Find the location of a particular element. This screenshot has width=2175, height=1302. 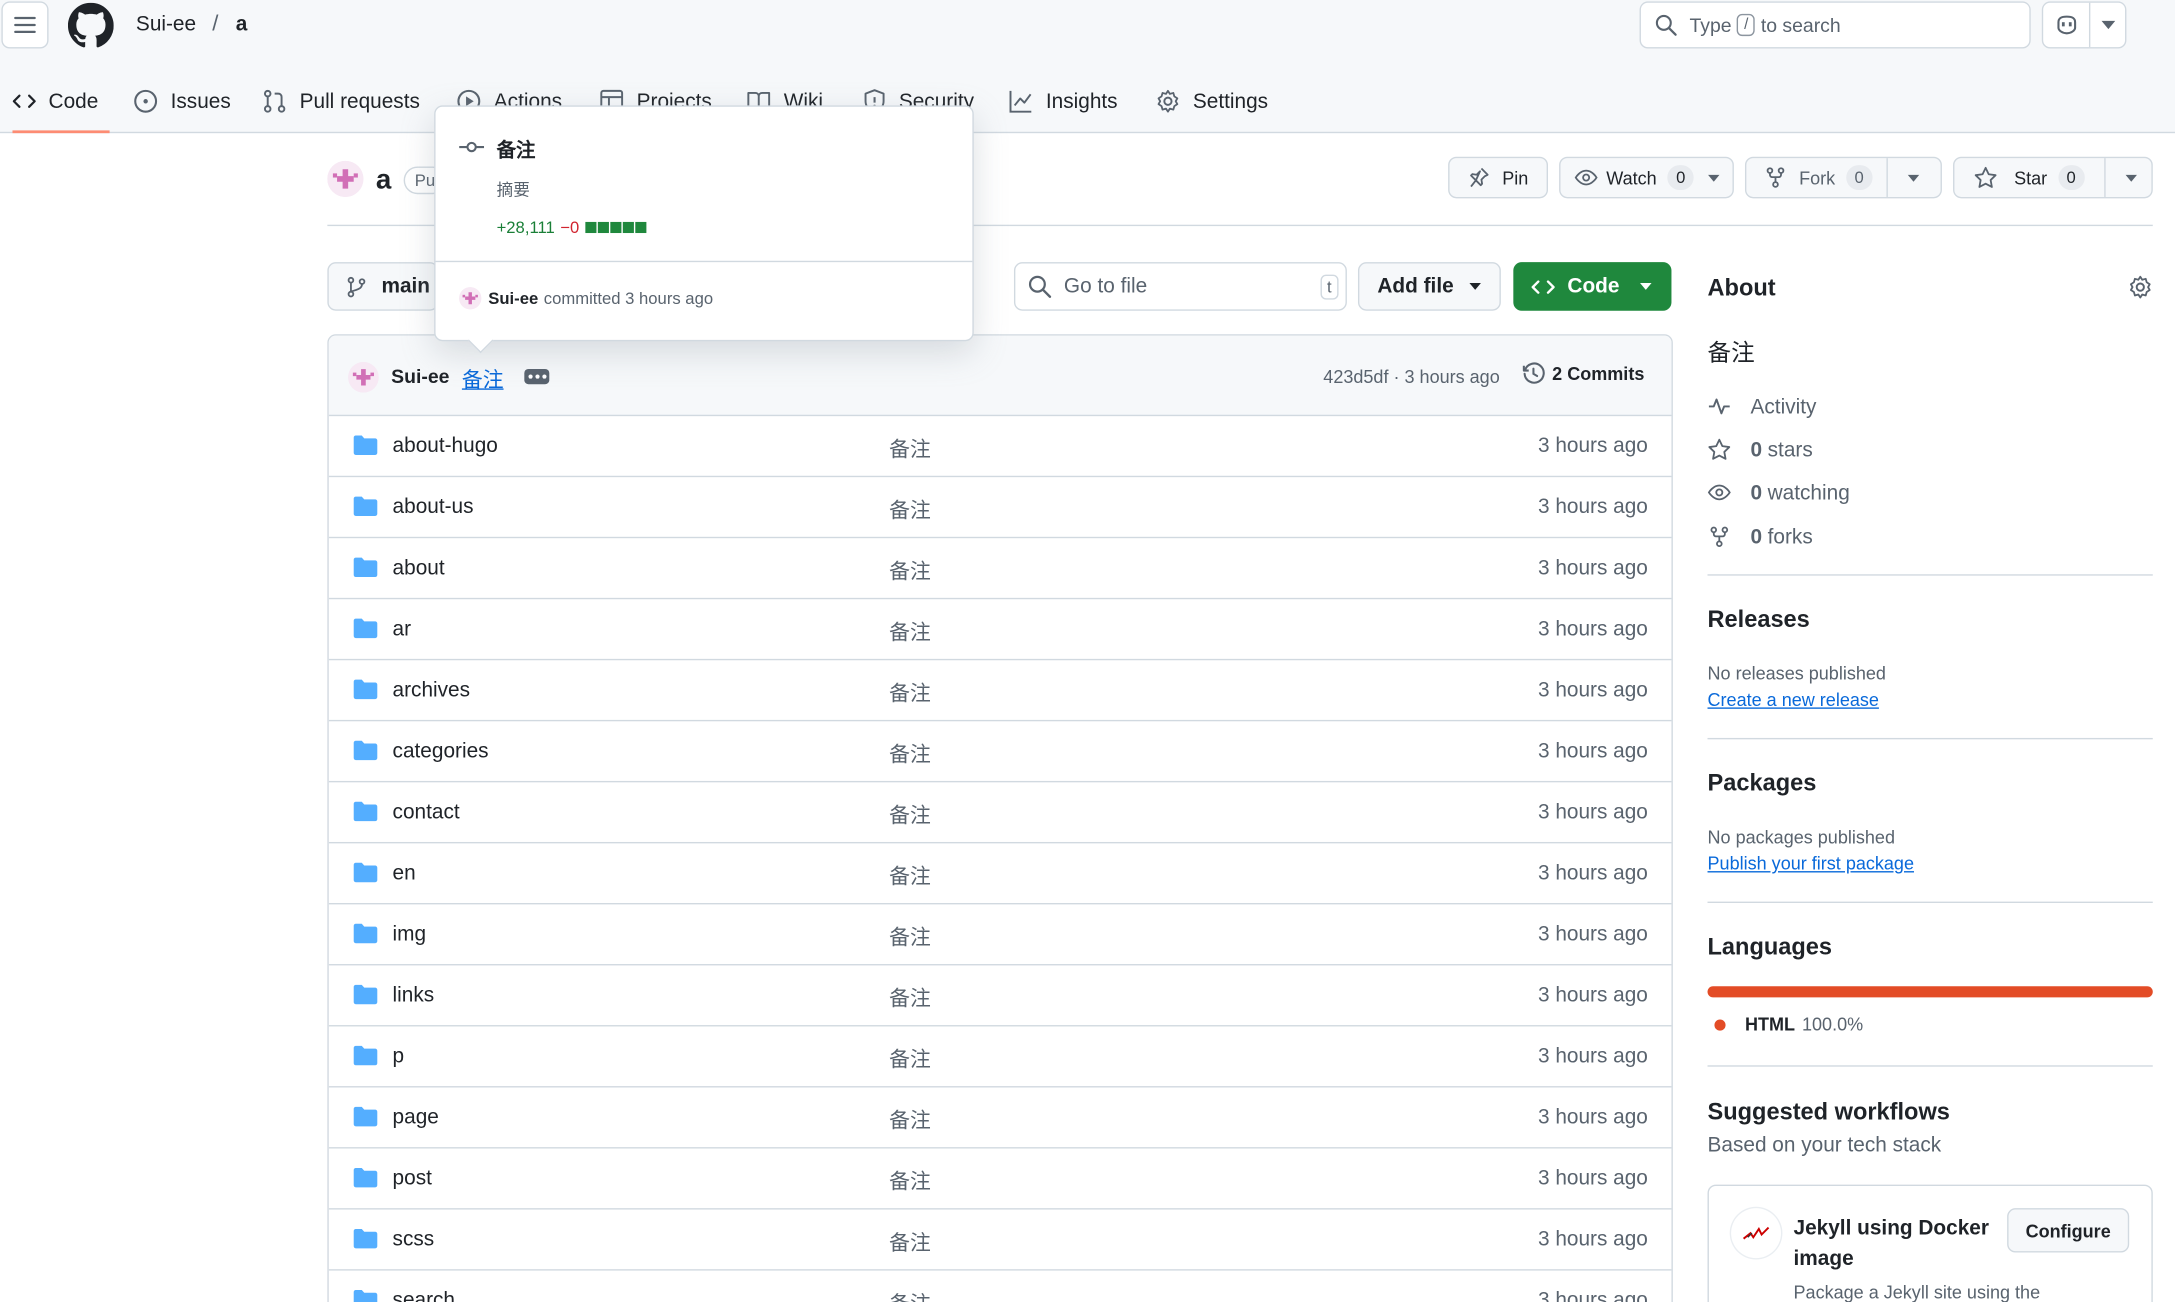

pin-icon is located at coordinates (1479, 177).